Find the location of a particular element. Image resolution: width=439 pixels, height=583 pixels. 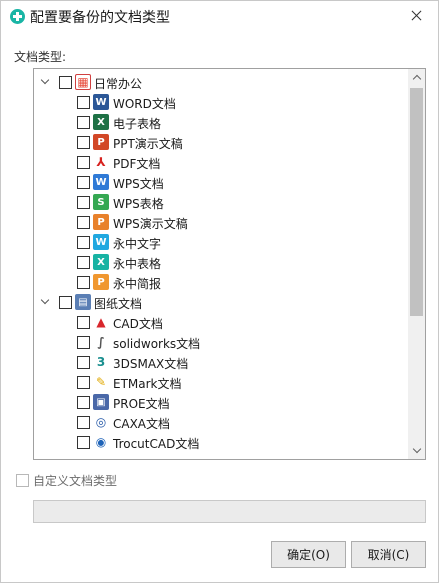

custom-type-option: 自定义文档类型 is located at coordinates (116, 480).